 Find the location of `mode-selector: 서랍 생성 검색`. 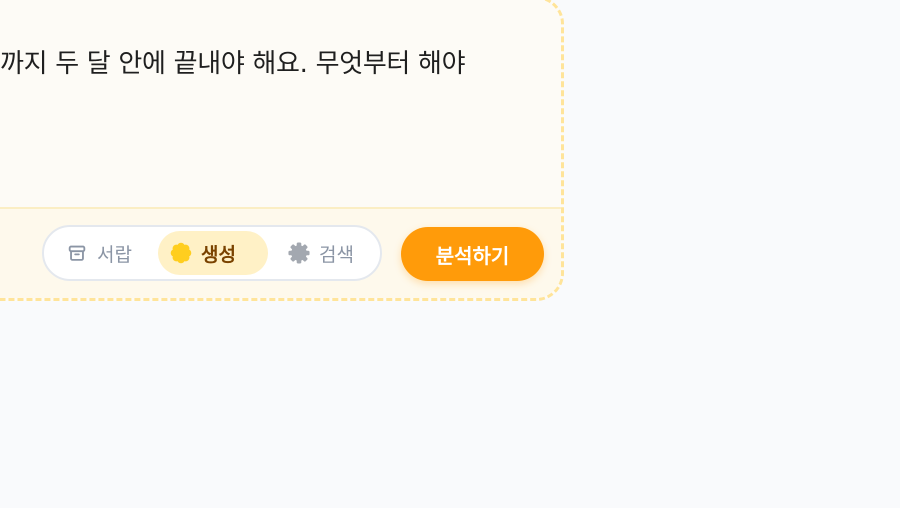

mode-selector: 서랍 생성 검색 is located at coordinates (212, 253).